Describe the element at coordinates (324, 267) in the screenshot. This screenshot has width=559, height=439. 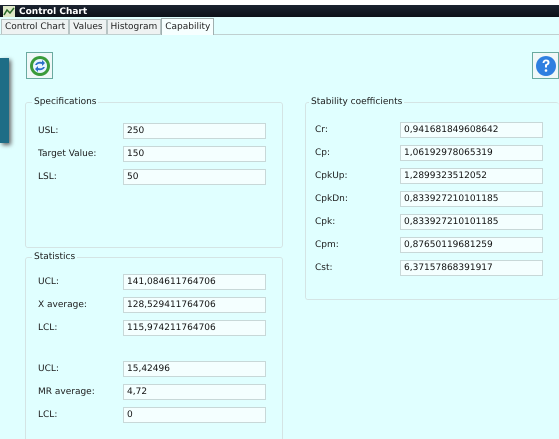
I see `field-label: Cst:` at that location.